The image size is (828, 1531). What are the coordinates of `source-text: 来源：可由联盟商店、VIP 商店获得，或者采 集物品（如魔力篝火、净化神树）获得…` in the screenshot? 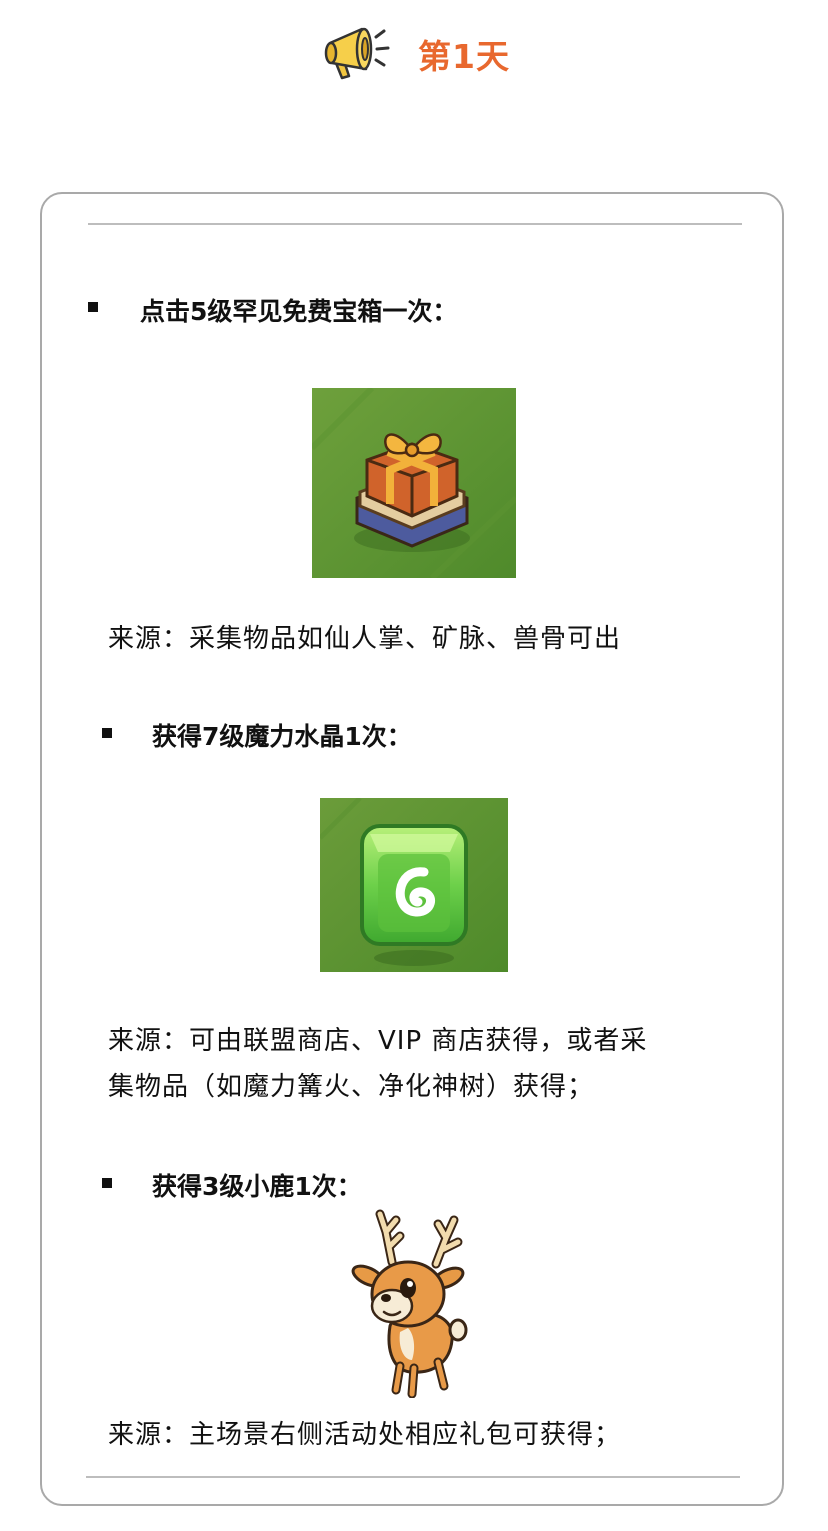 It's located at (377, 1064).